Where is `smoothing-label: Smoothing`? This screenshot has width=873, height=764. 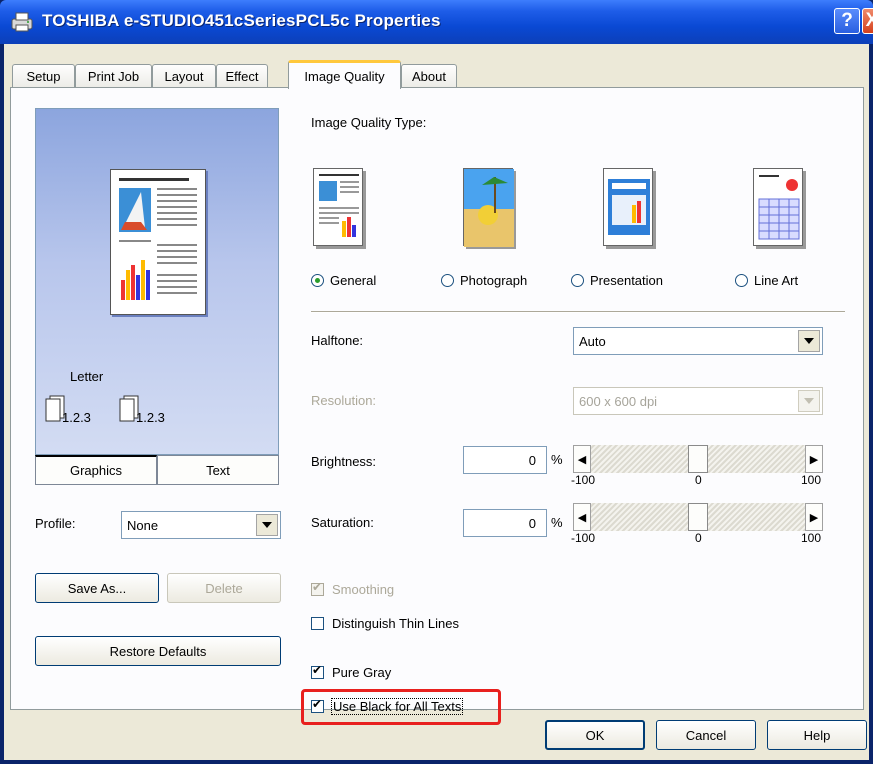 smoothing-label: Smoothing is located at coordinates (363, 589).